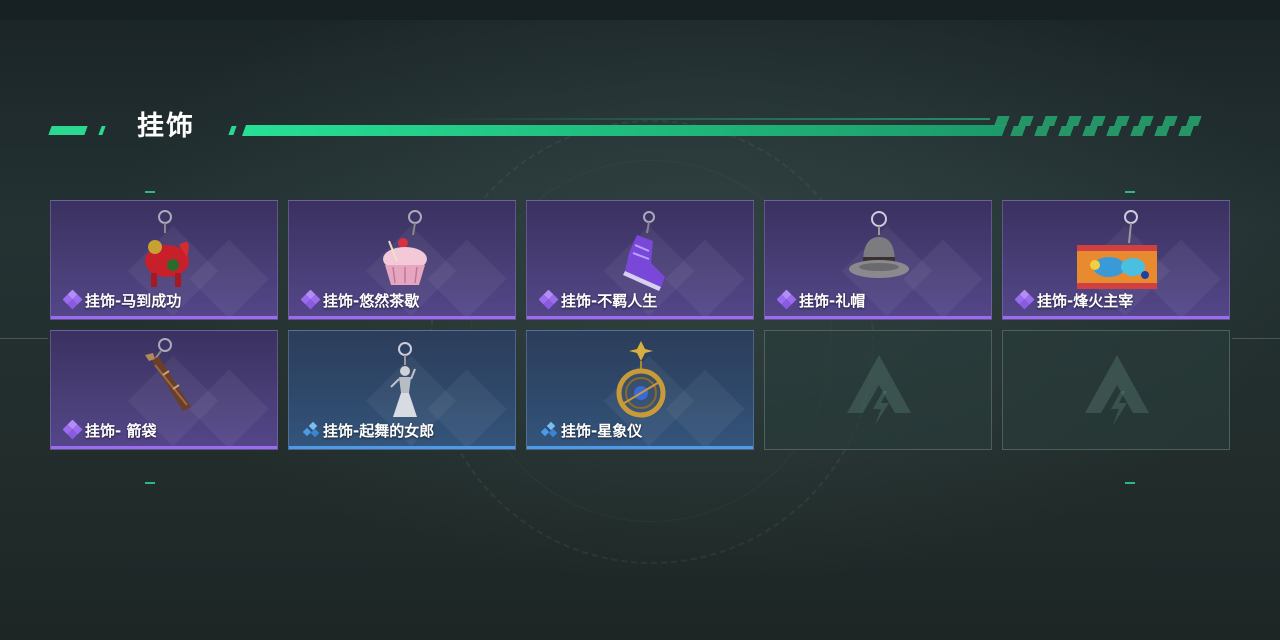 This screenshot has height=640, width=1280. I want to click on charm-card: 挂饰-礼帽, so click(878, 260).